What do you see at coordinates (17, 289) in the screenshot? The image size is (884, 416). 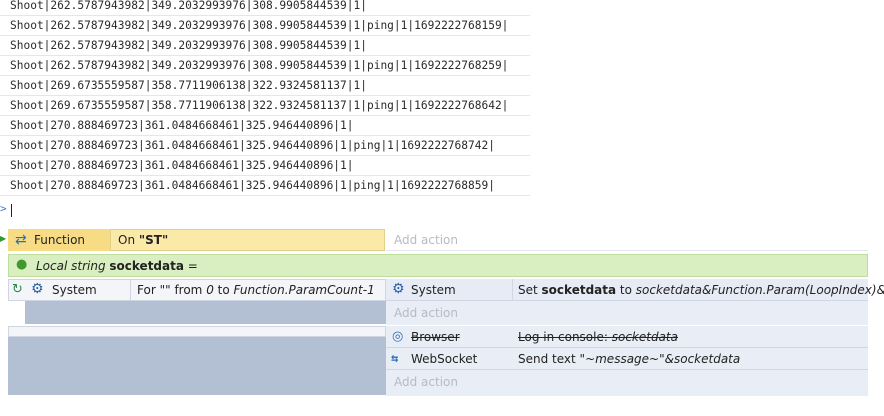 I see `loop-icon: ↻` at bounding box center [17, 289].